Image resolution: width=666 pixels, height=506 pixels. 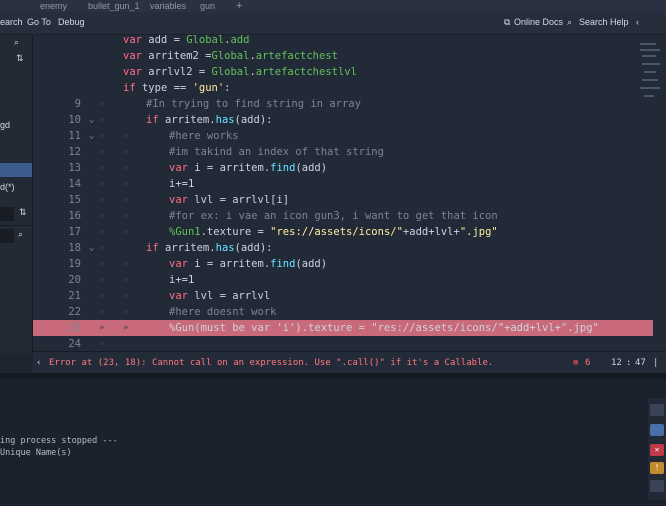 I want to click on method-search-icon: ⌕, so click(x=20, y=234).